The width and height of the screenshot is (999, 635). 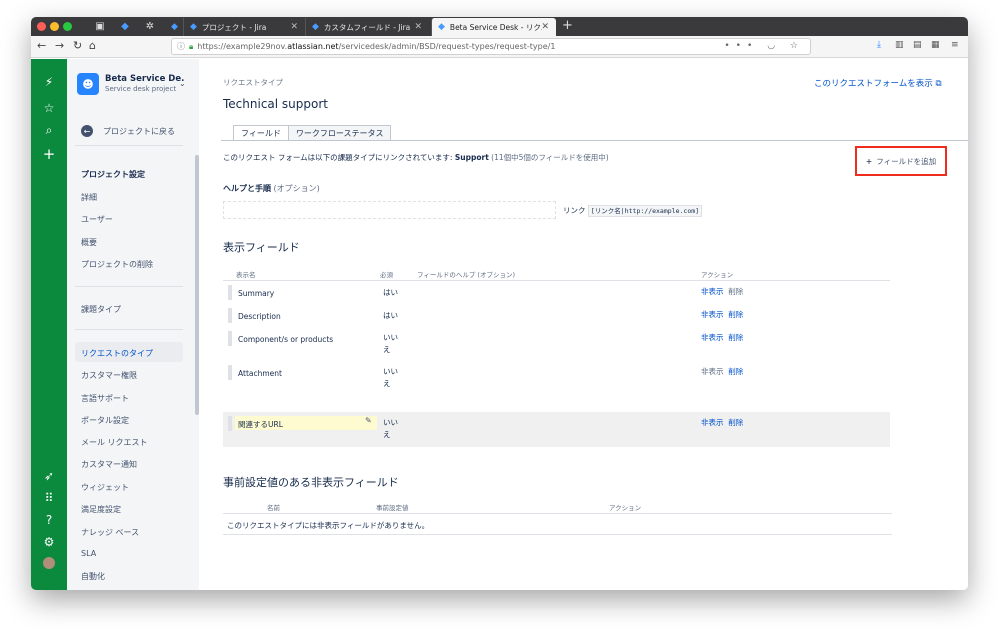 I want to click on tab-custom-fields: ◆ カスタムフィールド - Jira ✕, so click(x=367, y=27).